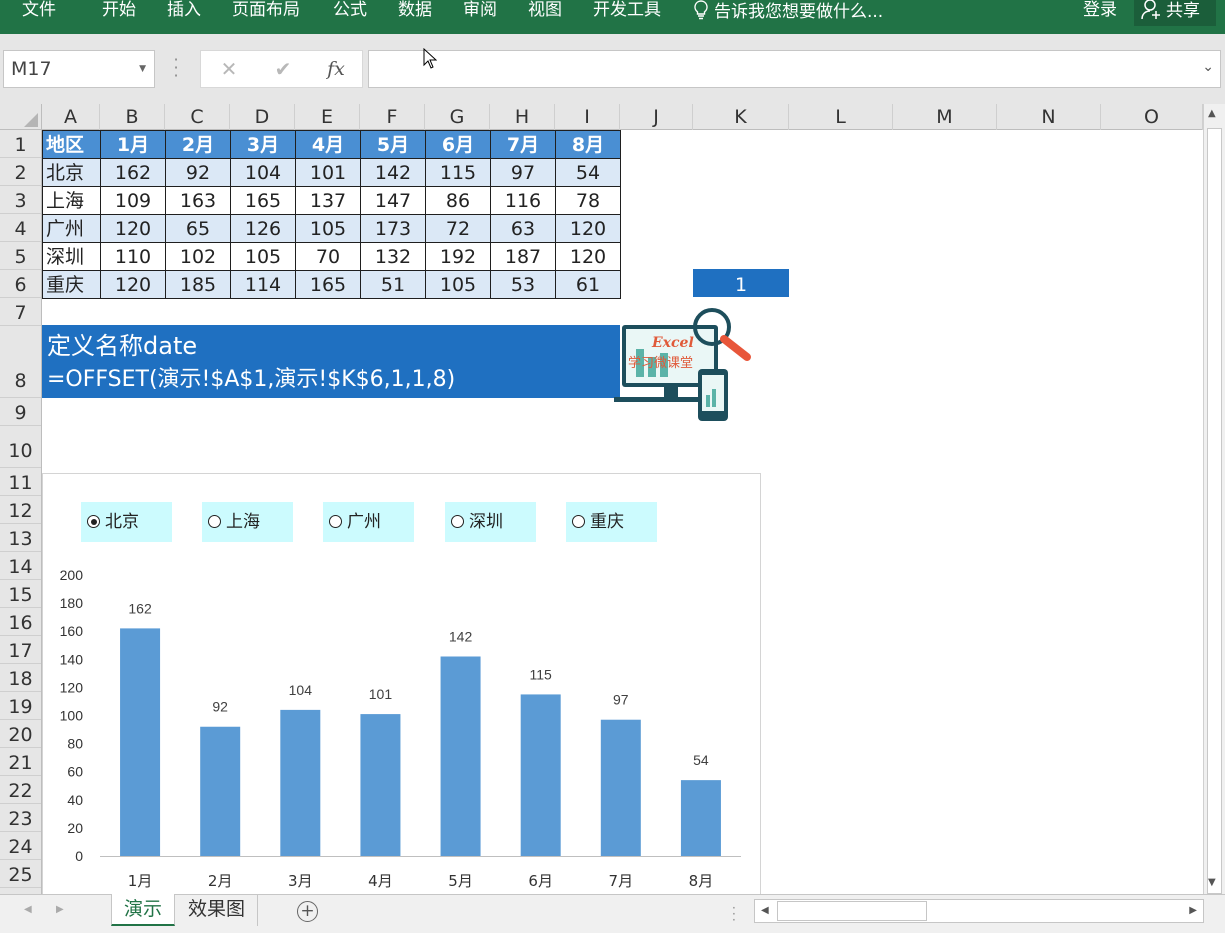  What do you see at coordinates (20, 818) in the screenshot?
I see `row-header: 23` at bounding box center [20, 818].